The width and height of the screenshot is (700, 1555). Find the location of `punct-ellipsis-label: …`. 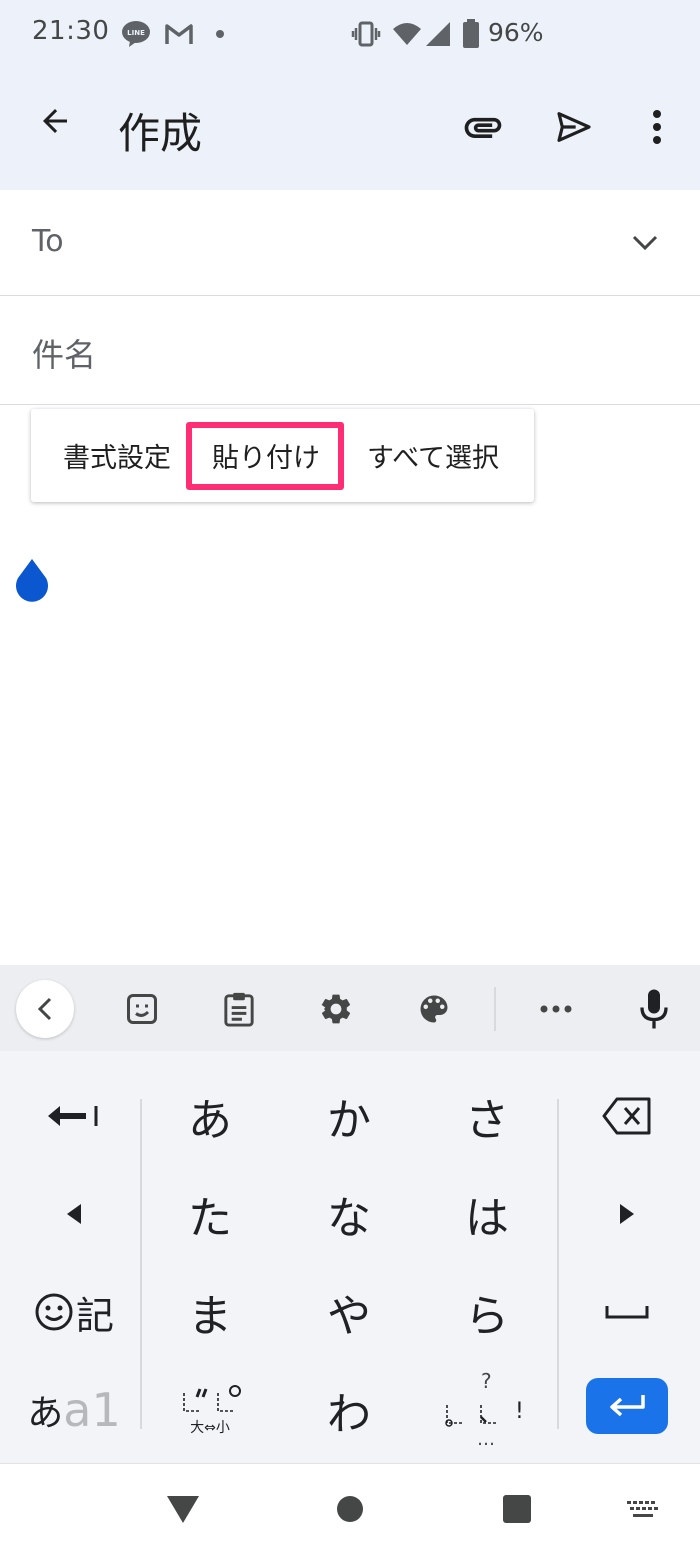

punct-ellipsis-label: … is located at coordinates (486, 1439).